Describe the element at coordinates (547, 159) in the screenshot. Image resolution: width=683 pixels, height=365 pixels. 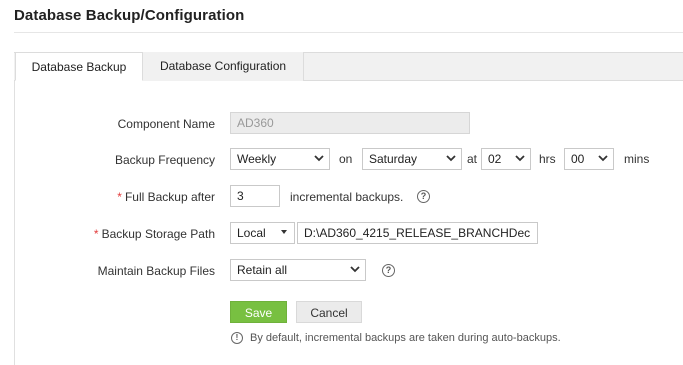
I see `hrs-label: hrs` at that location.